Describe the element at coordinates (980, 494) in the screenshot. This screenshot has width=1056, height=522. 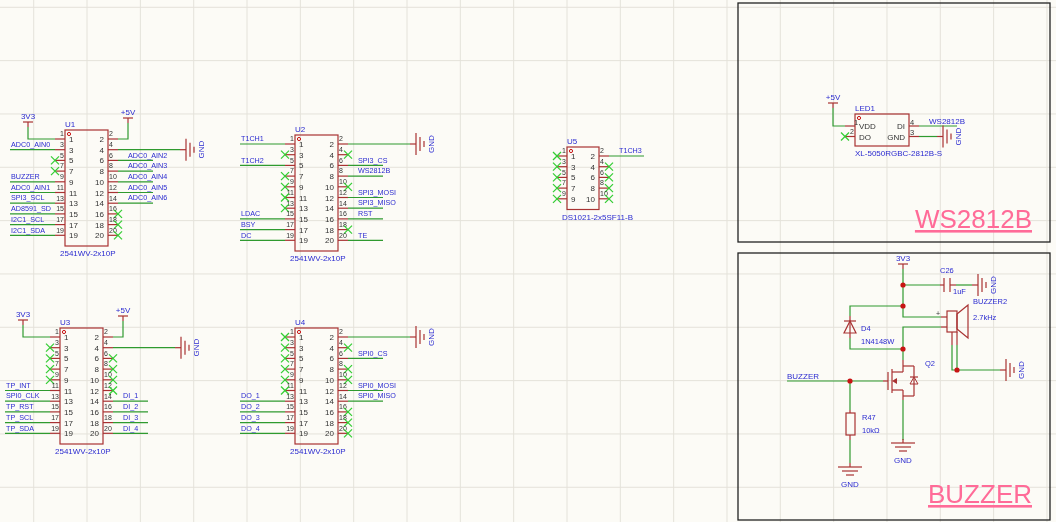
I see `sheet-title: BUZZER` at that location.